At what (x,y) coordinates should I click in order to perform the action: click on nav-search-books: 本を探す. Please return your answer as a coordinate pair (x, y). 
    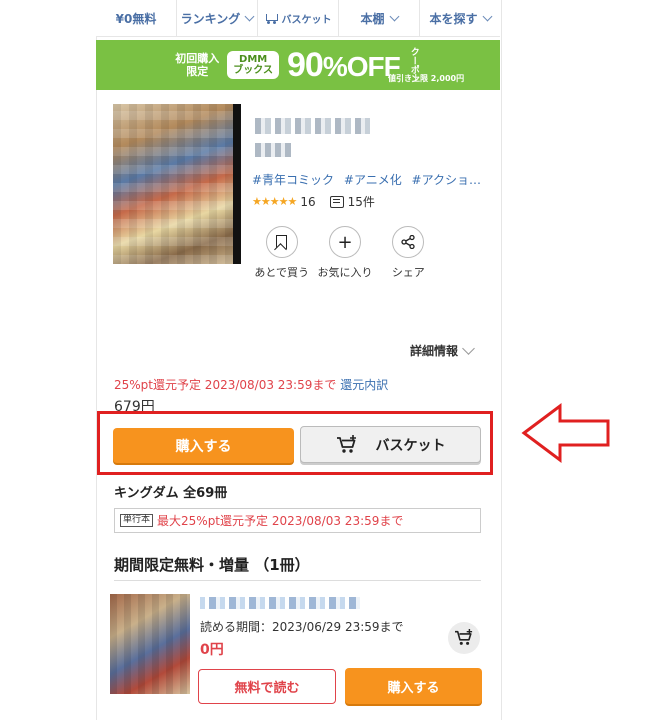
    Looking at the image, I should click on (460, 18).